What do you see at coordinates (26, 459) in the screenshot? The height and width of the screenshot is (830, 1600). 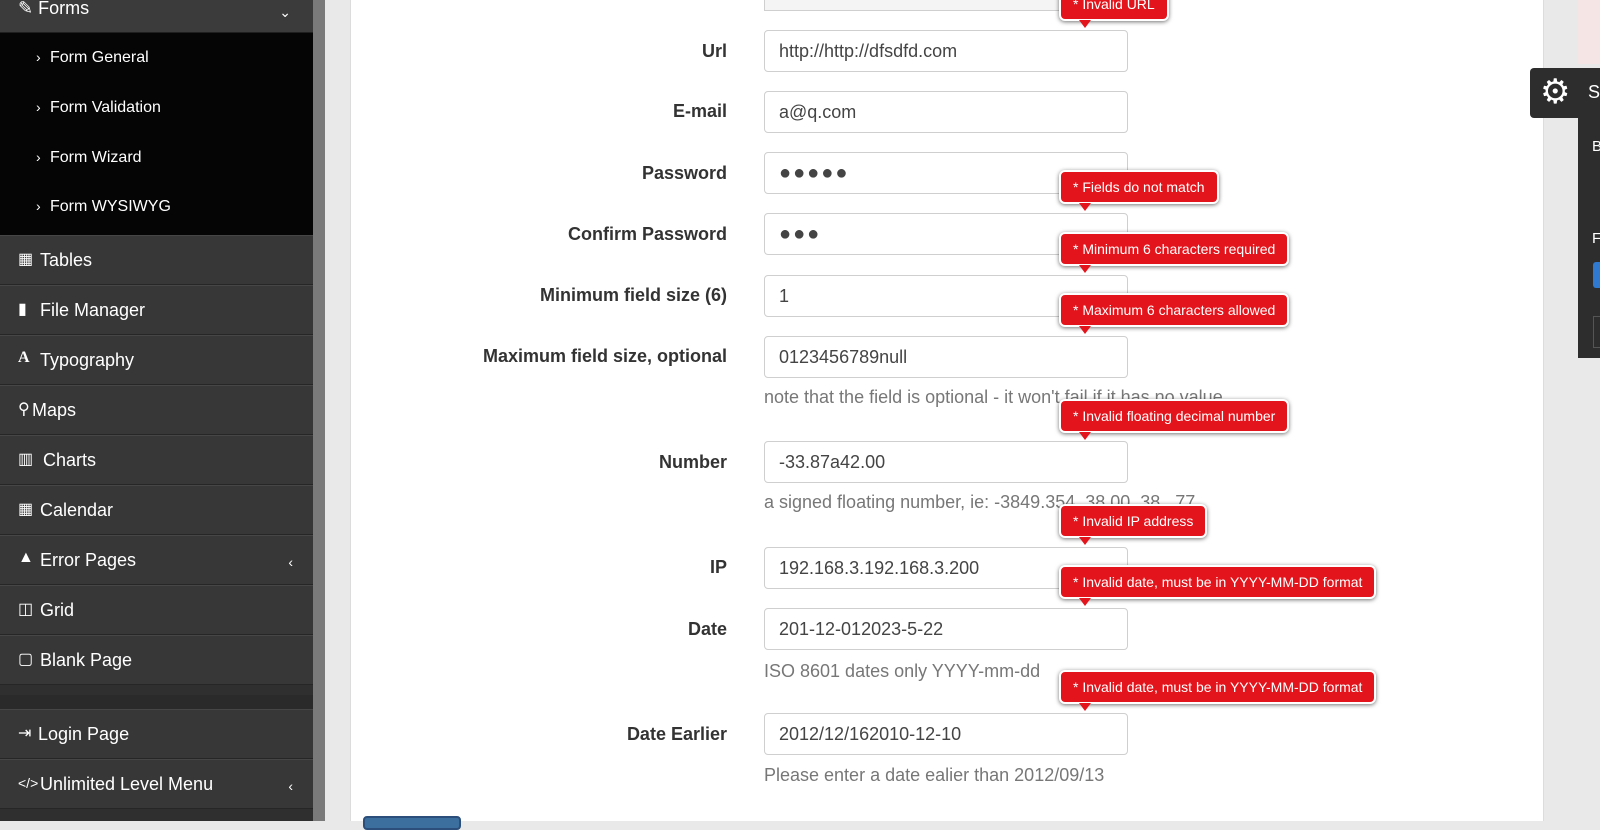 I see `bar-chart-icon: ▥` at bounding box center [26, 459].